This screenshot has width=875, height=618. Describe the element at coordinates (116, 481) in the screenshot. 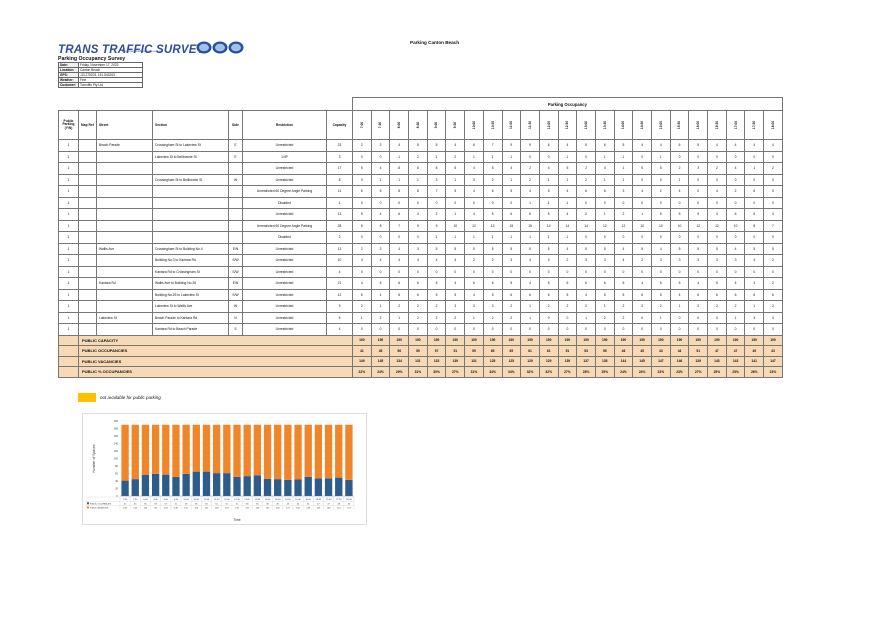

I see `y-tick-label: 40` at that location.